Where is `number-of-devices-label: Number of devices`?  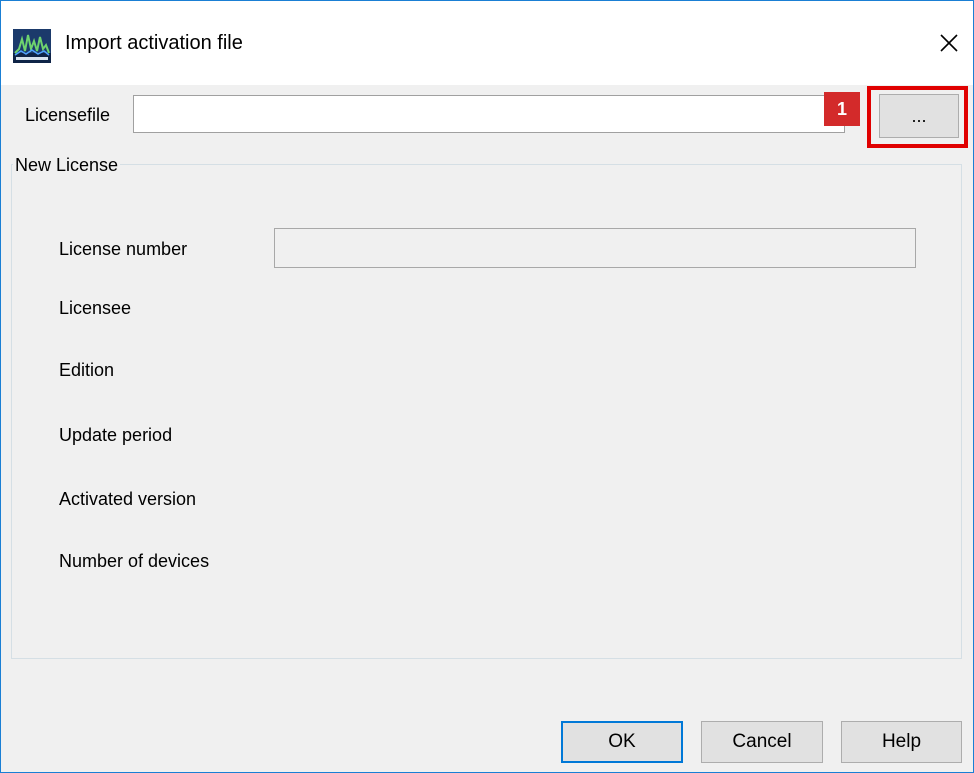
number-of-devices-label: Number of devices is located at coordinates (134, 561).